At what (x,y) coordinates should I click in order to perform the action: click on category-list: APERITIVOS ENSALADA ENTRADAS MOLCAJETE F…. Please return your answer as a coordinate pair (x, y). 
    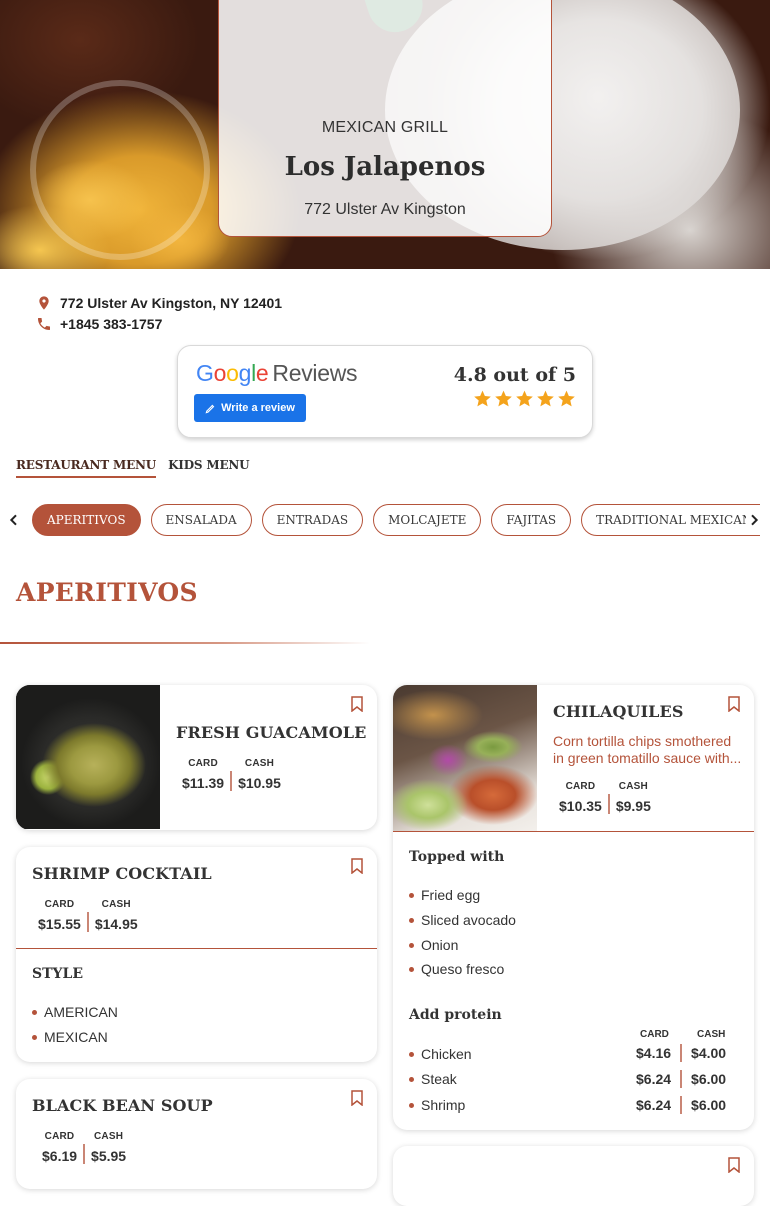
    Looking at the image, I should click on (396, 521).